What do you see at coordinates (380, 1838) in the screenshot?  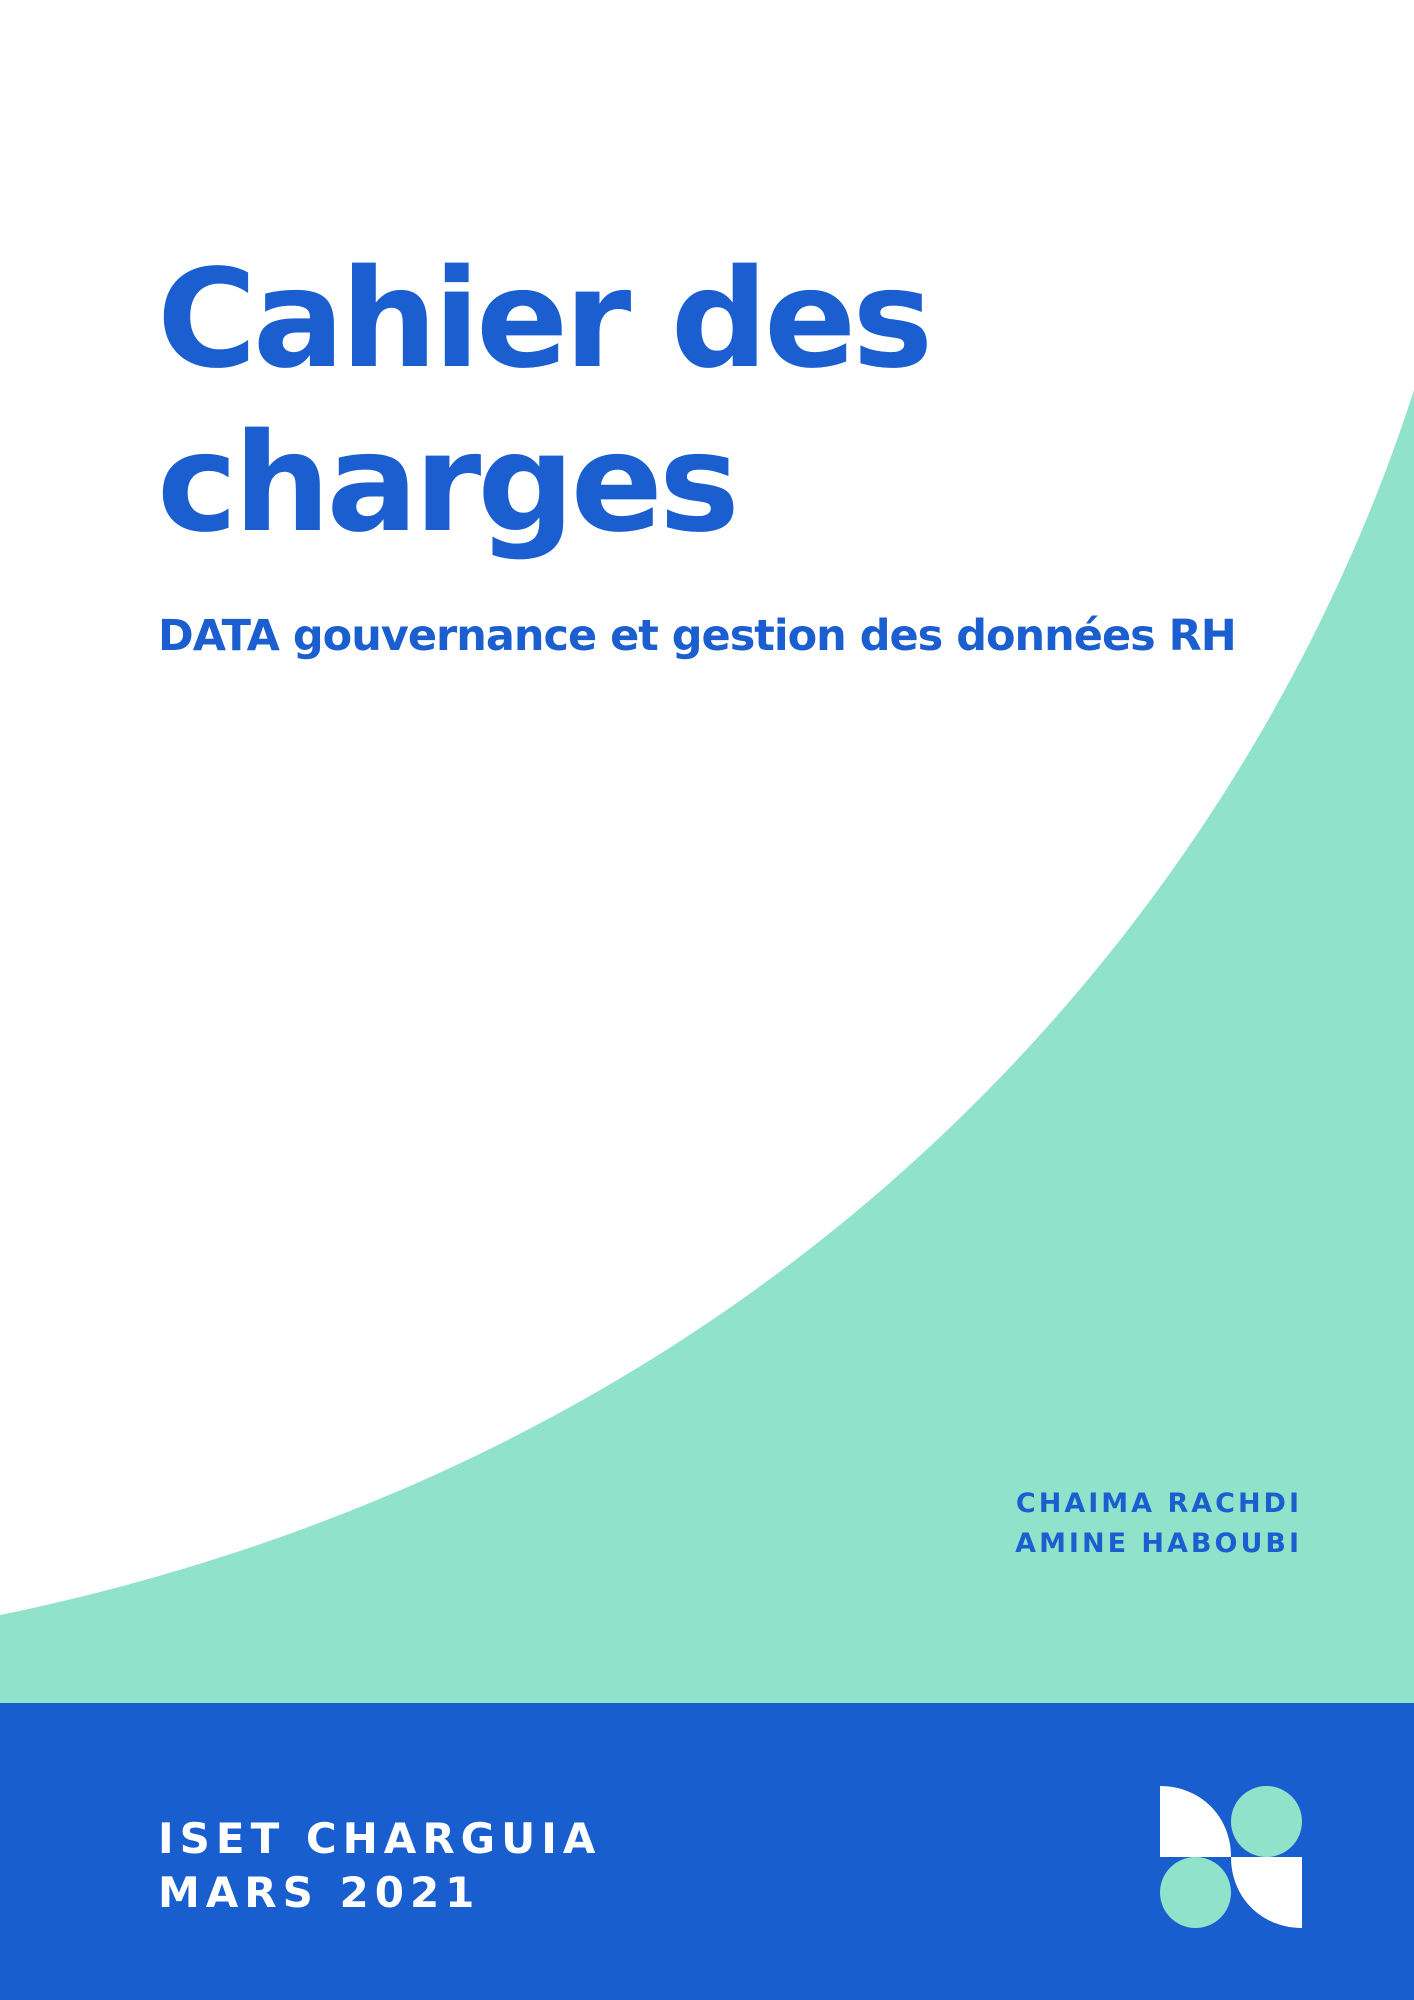 I see `institution-name: ISET CHARGUIA` at bounding box center [380, 1838].